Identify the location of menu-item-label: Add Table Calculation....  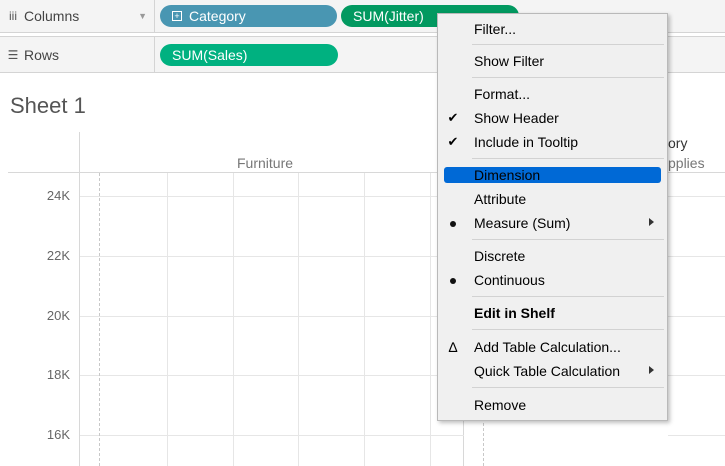
(547, 347).